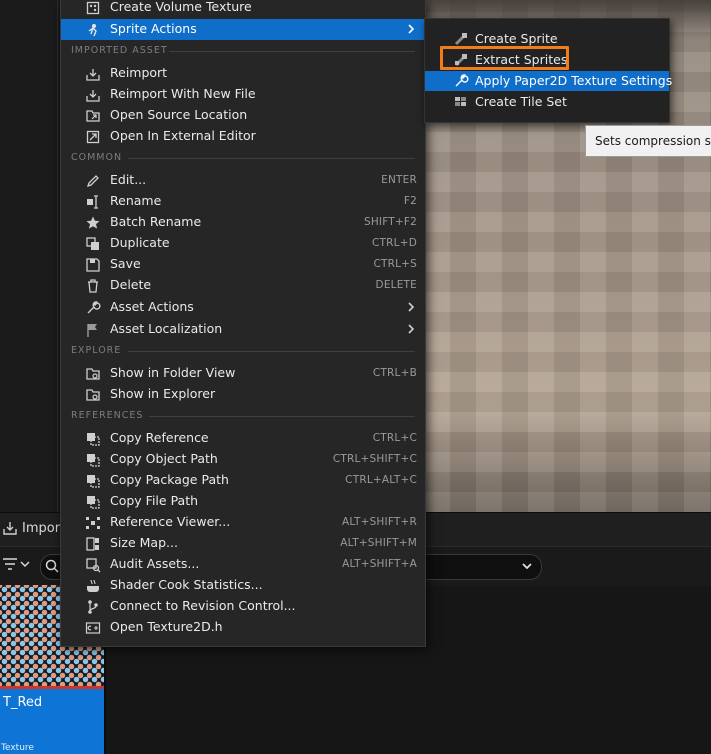  What do you see at coordinates (461, 39) in the screenshot?
I see `sprite-icon` at bounding box center [461, 39].